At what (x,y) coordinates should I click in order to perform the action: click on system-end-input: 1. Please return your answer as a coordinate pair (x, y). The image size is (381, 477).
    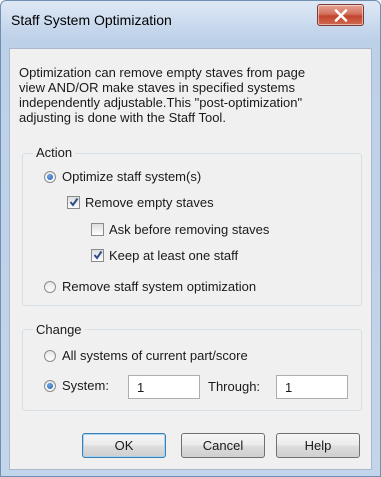
    Looking at the image, I should click on (312, 387).